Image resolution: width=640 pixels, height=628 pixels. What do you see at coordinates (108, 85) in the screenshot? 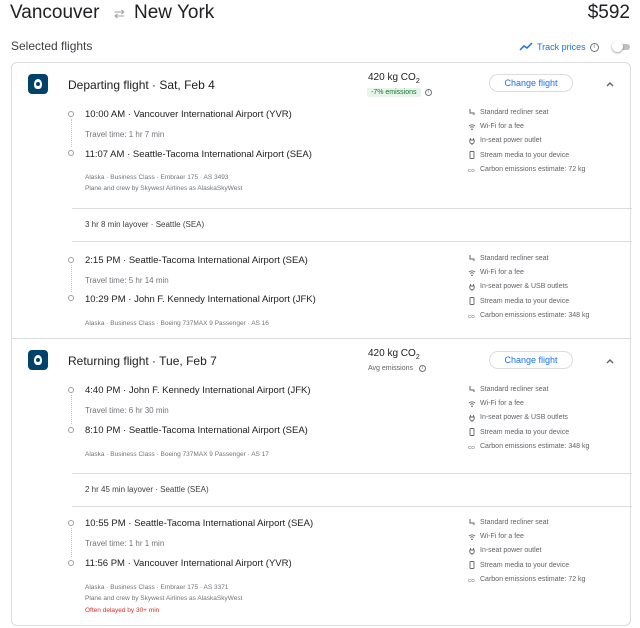
I see `flight-direction-label: Departing flight` at bounding box center [108, 85].